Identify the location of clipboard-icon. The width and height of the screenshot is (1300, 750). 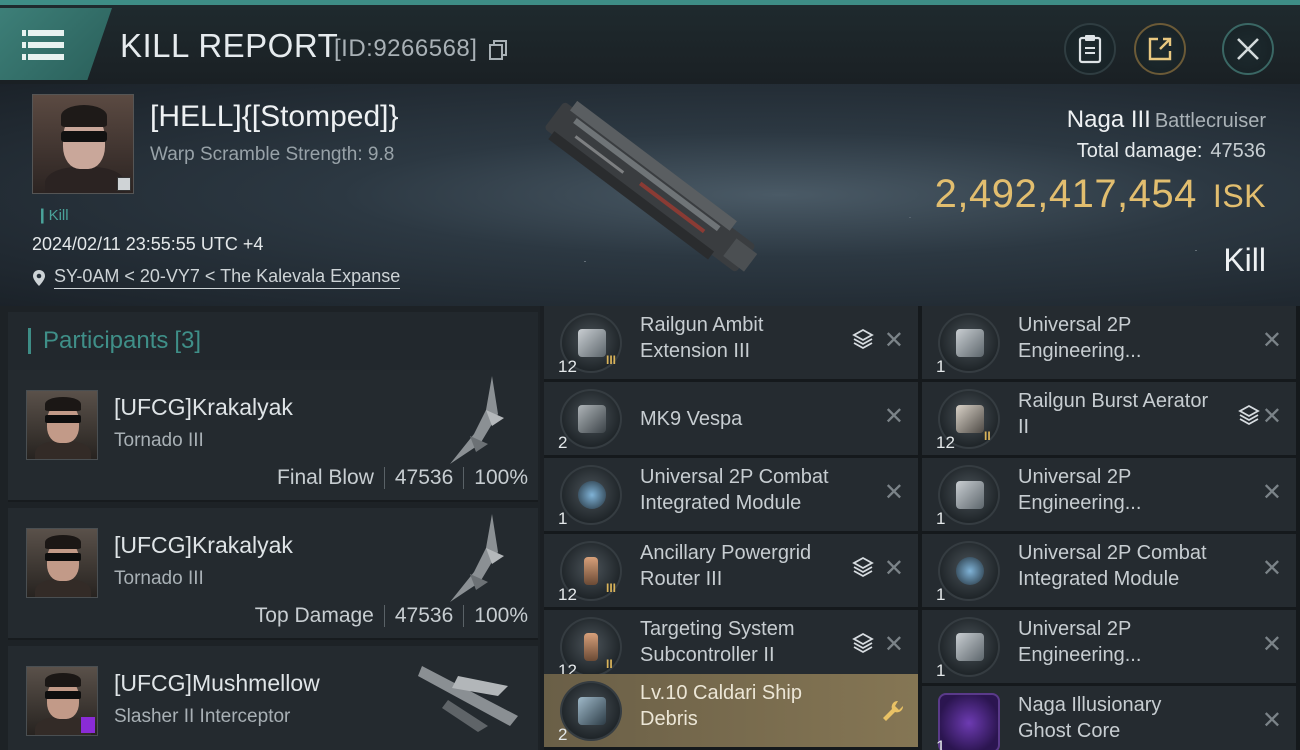
(1090, 49).